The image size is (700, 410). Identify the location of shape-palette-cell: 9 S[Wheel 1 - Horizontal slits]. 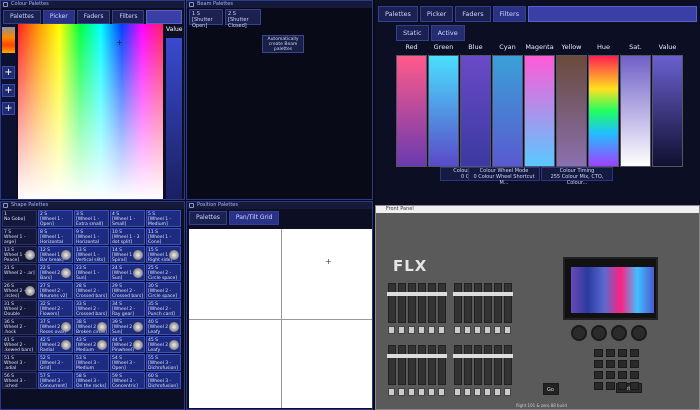
(91, 236).